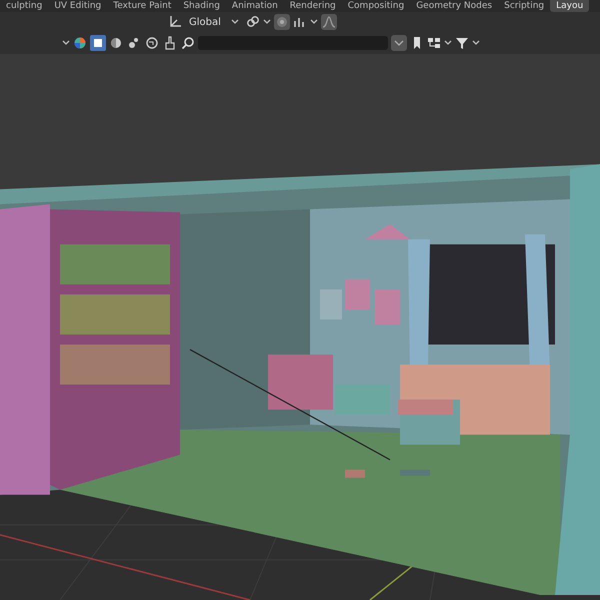 This screenshot has height=600, width=600. I want to click on color-sphere-icon, so click(80, 43).